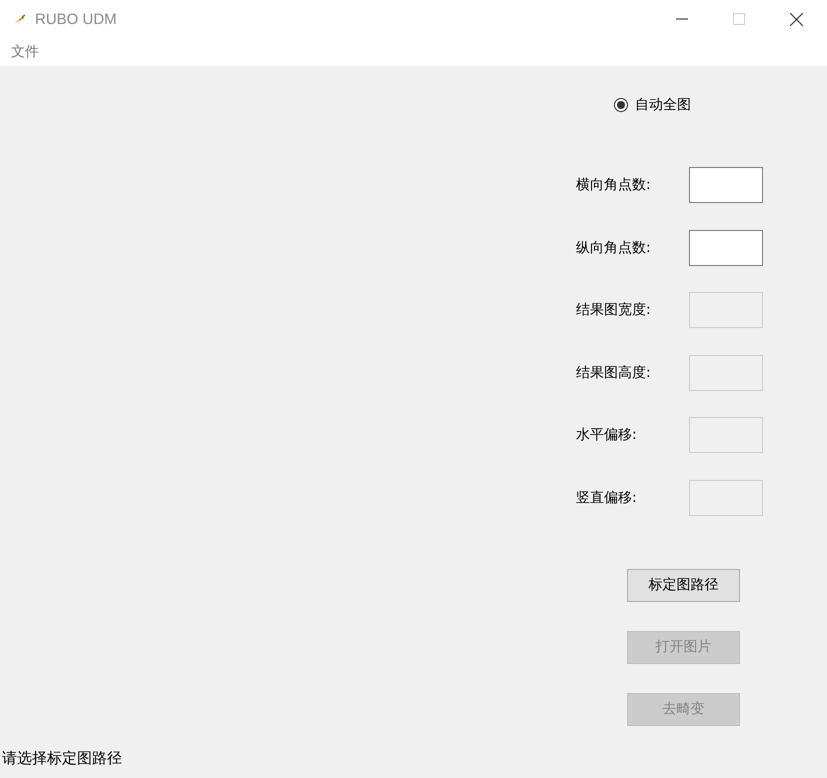 Image resolution: width=827 pixels, height=778 pixels. Describe the element at coordinates (614, 373) in the screenshot. I see `field-label: 结果图高度:` at that location.